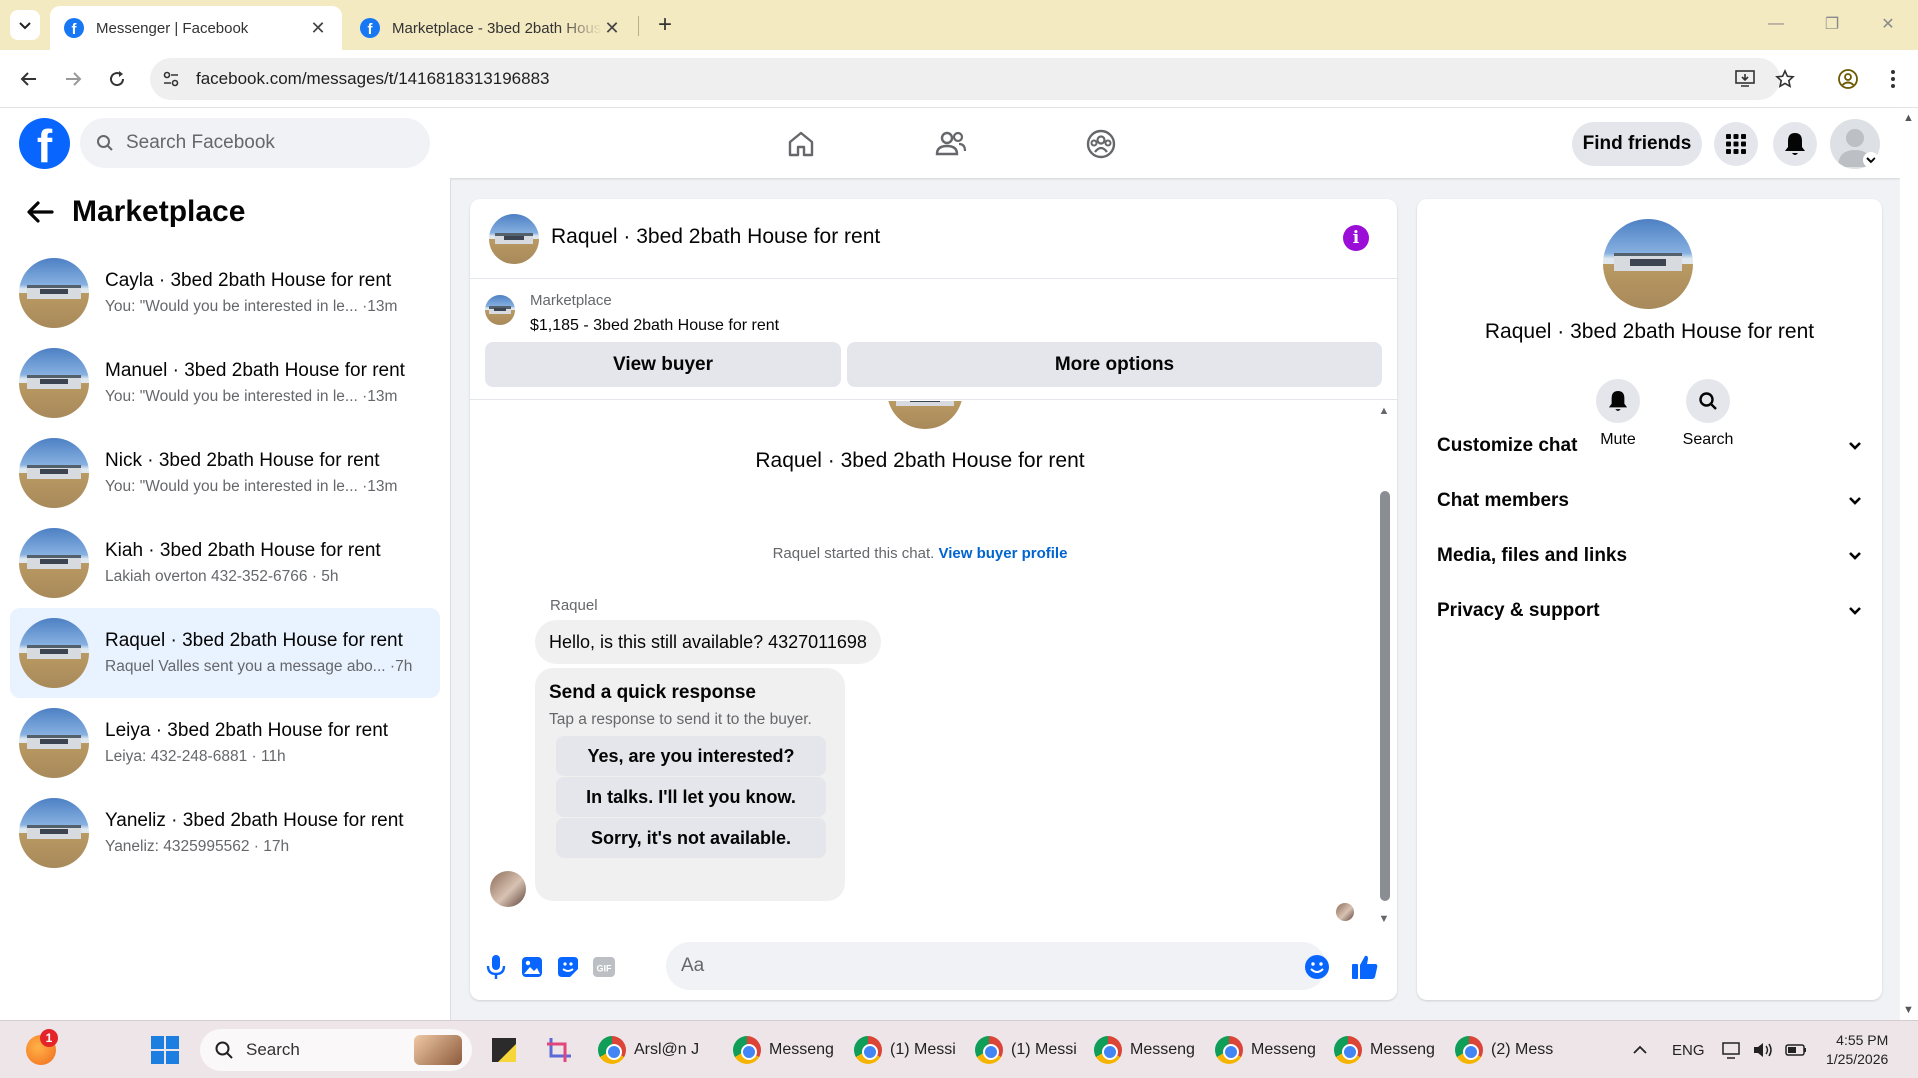 Image resolution: width=1918 pixels, height=1078 pixels. I want to click on chat-members-row: Chat members, so click(1649, 500).